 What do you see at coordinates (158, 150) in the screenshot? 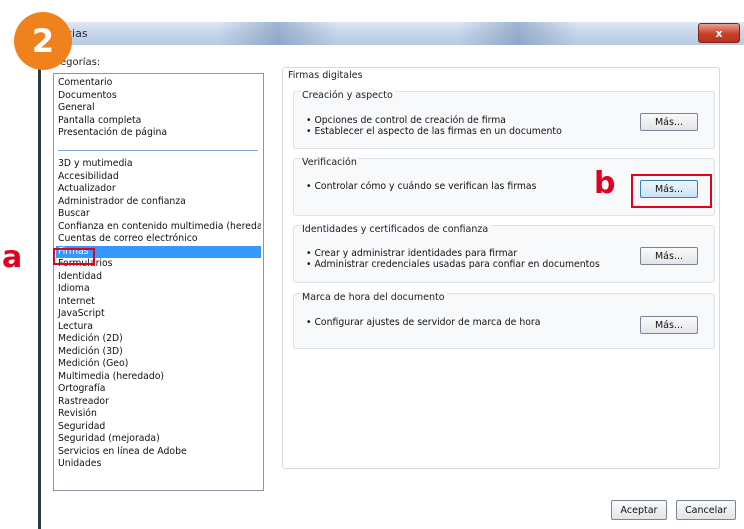
I see `category-separator` at bounding box center [158, 150].